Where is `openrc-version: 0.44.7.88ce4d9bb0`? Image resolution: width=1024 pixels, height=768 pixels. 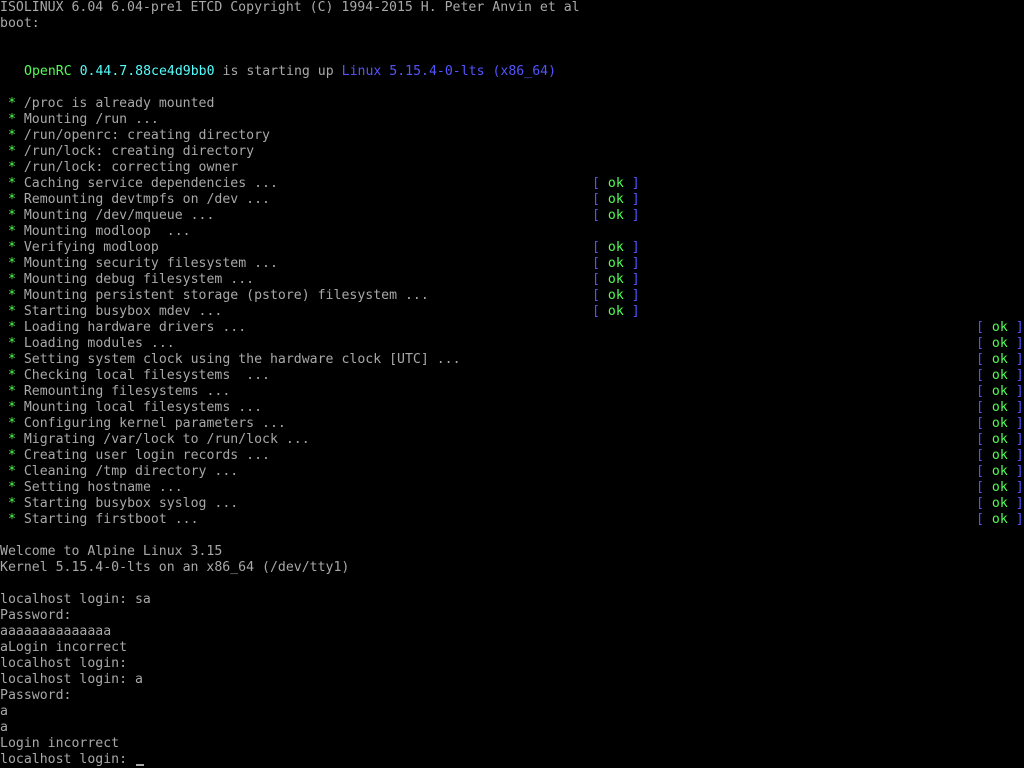 openrc-version: 0.44.7.88ce4d9bb0 is located at coordinates (147, 71).